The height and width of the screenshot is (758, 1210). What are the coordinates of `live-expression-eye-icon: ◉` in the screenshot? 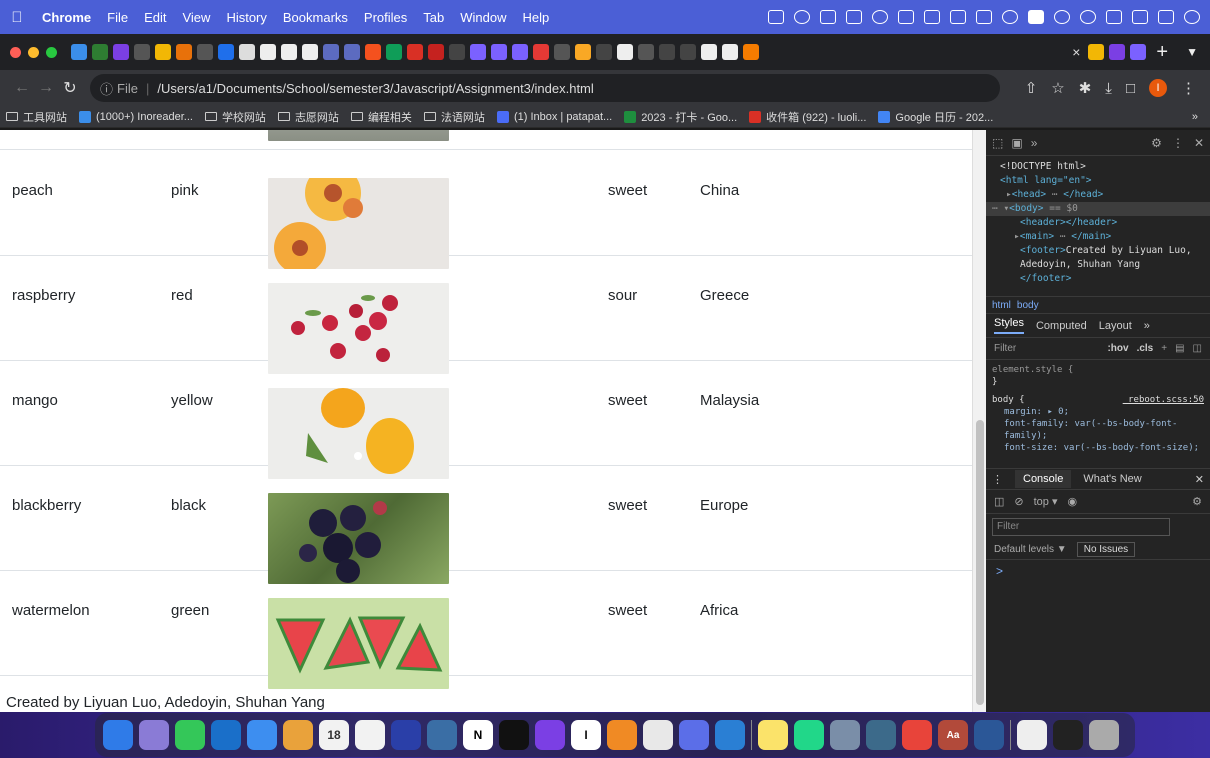 It's located at (1073, 501).